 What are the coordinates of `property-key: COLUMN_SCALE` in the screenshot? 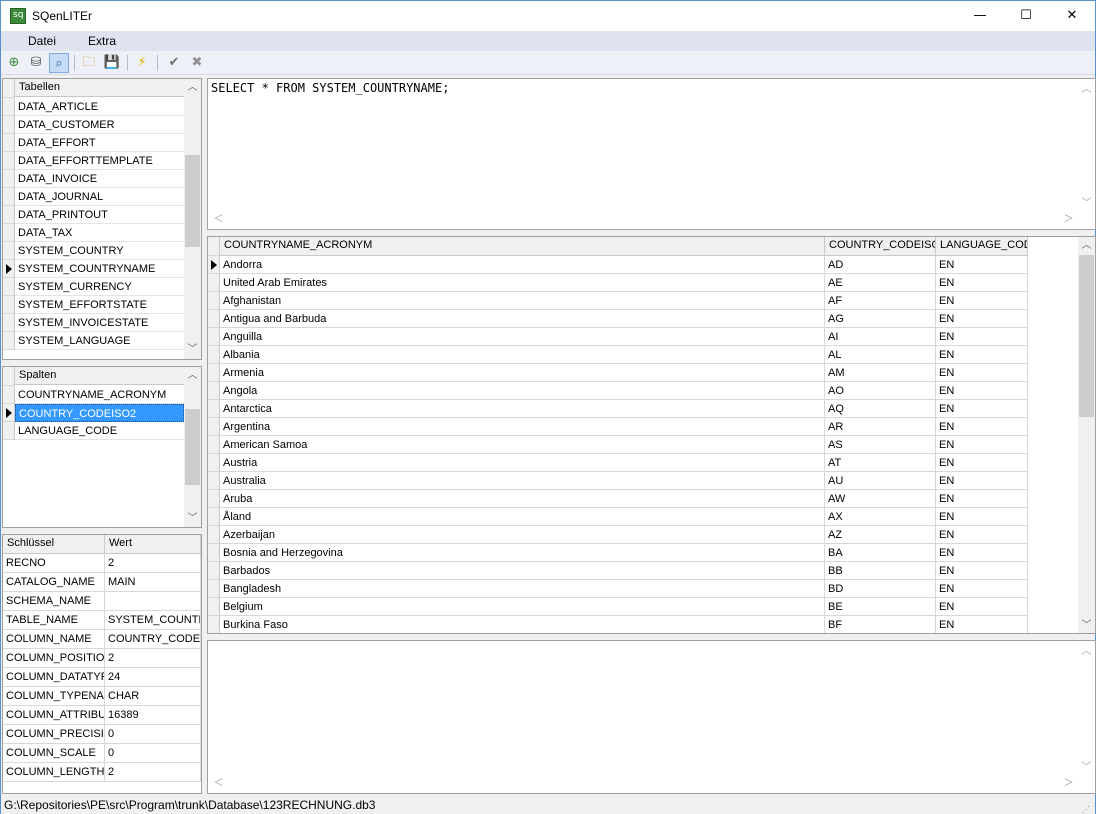 It's located at (54, 753).